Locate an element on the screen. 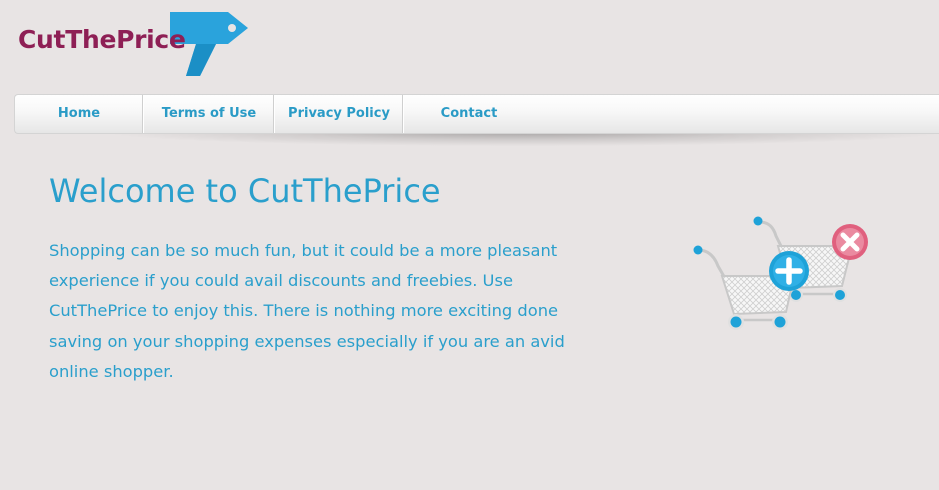 This screenshot has height=490, width=939. nav-home: Home is located at coordinates (79, 114).